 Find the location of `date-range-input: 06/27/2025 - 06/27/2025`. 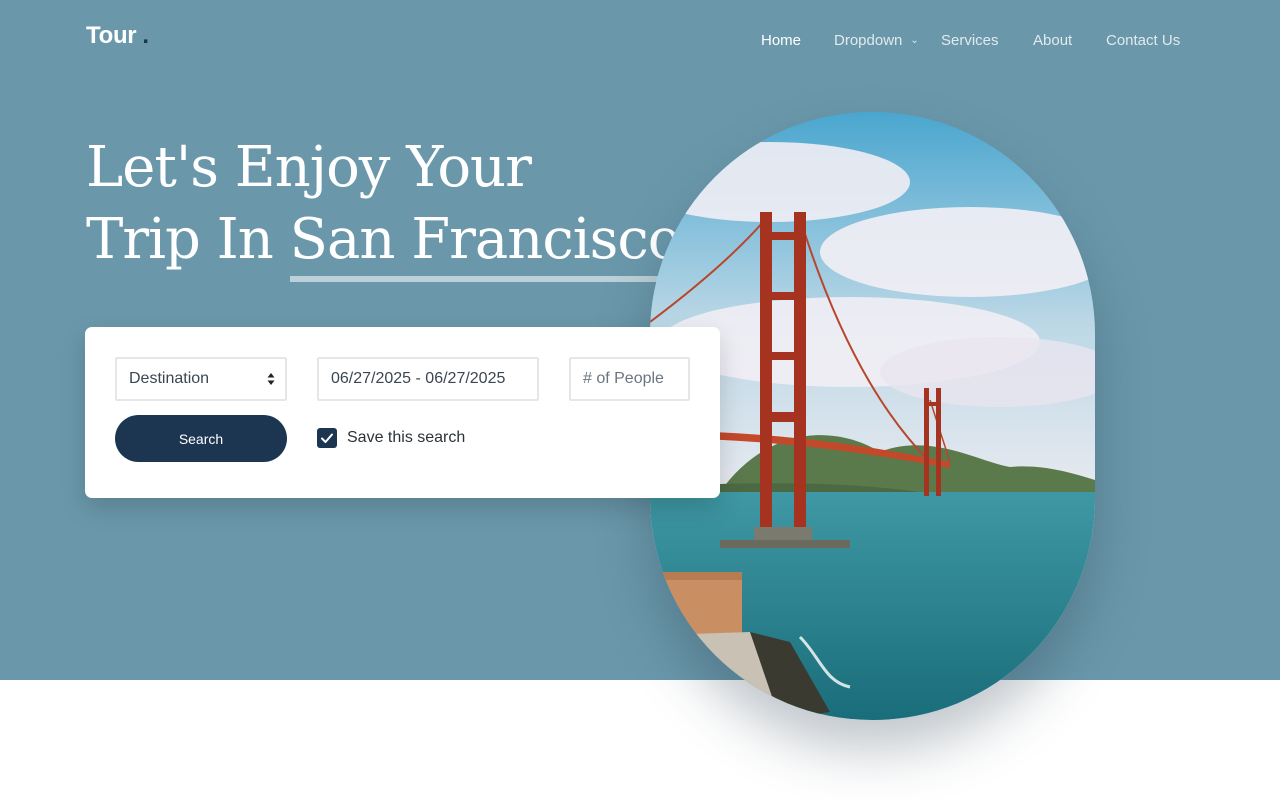

date-range-input: 06/27/2025 - 06/27/2025 is located at coordinates (428, 379).